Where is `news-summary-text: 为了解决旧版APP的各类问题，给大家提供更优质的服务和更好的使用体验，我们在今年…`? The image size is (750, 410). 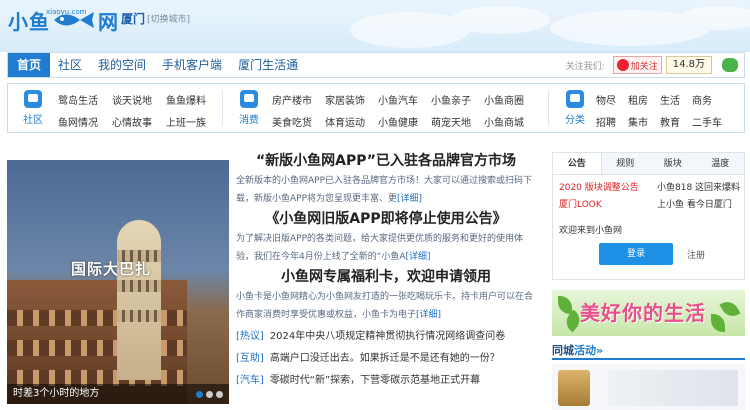 news-summary-text: 为了解决旧版APP的各类问题，给大家提供更优质的服务和更好的使用体验，我们在今年… is located at coordinates (380, 248).